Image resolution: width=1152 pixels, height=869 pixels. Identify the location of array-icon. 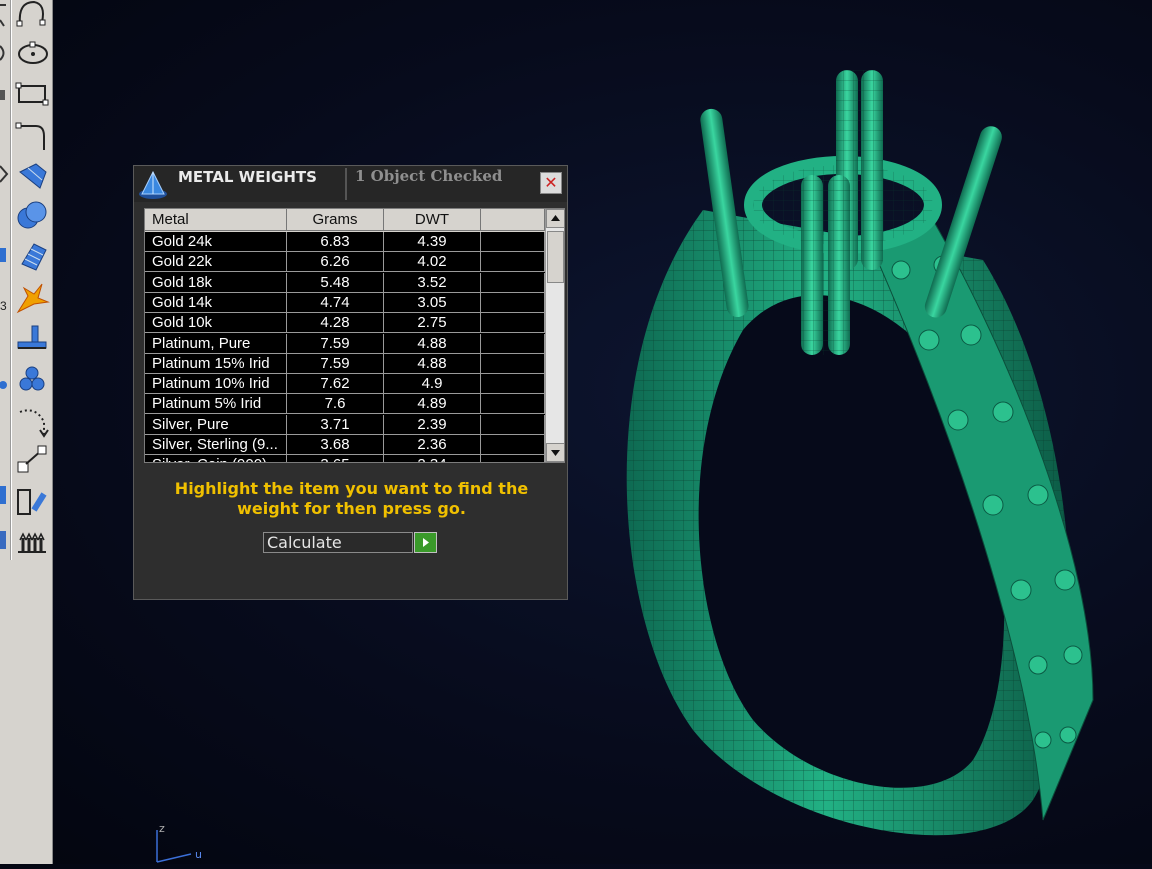
(32, 542).